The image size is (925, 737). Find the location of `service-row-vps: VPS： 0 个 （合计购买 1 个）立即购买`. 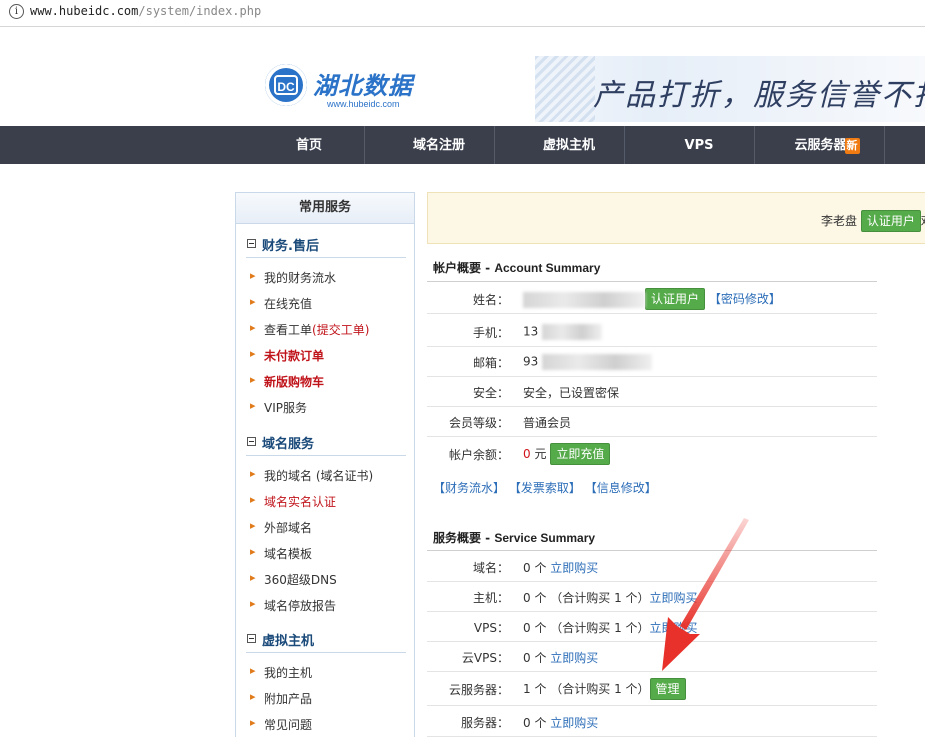

service-row-vps: VPS： 0 个 （合计购买 1 个）立即购买 is located at coordinates (652, 626).